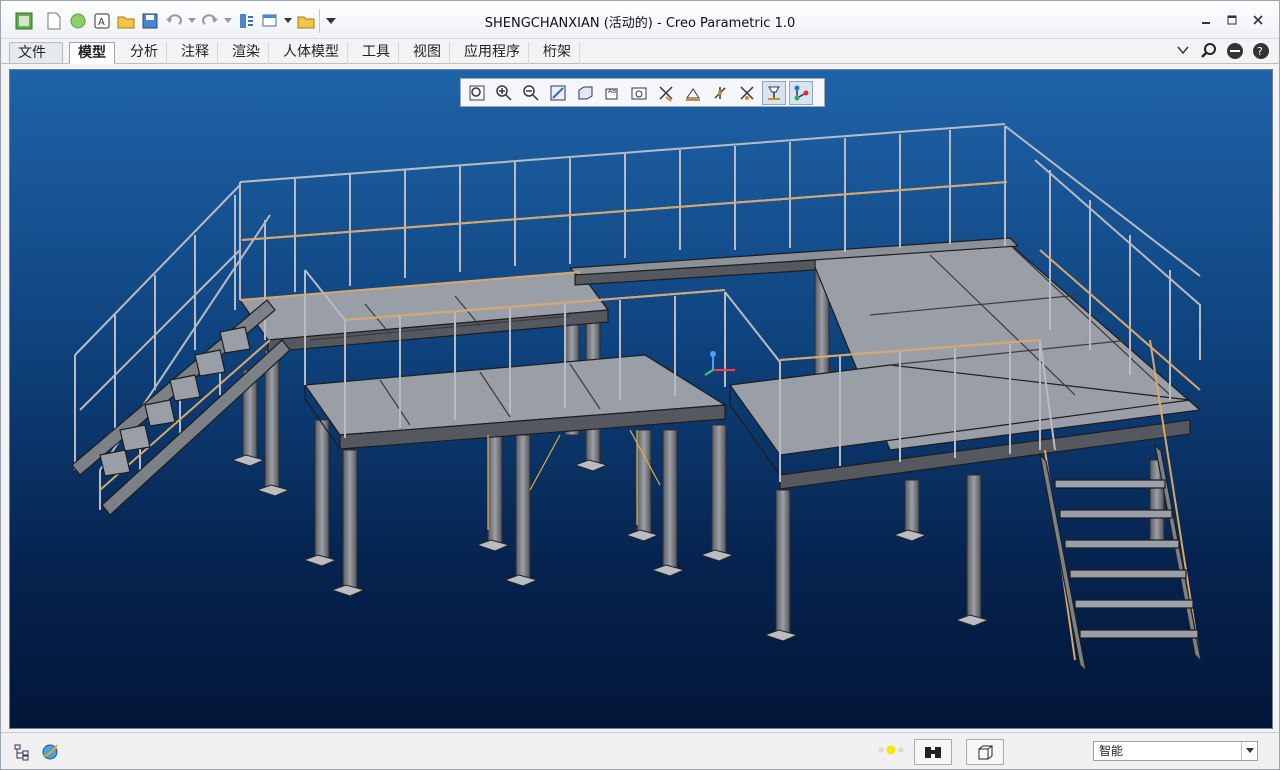 This screenshot has height=770, width=1280. What do you see at coordinates (195, 53) in the screenshot?
I see `tab-annotate: 注释` at bounding box center [195, 53].